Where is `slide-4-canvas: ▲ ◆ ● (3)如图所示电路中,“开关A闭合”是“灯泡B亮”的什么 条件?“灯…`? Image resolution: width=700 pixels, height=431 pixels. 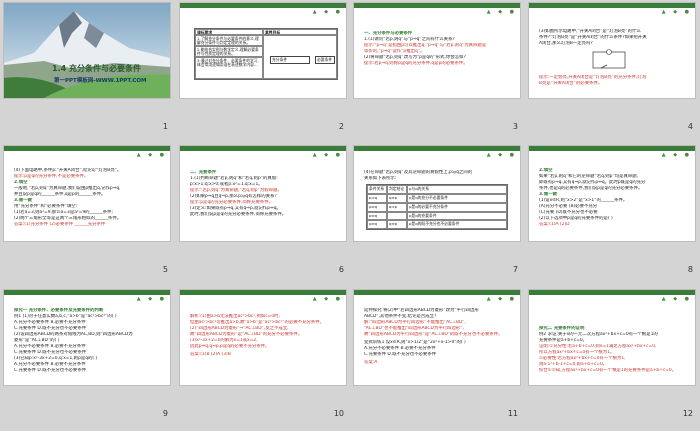 slide-4-canvas: ▲ ◆ ● (3)如图所示电路中,“开关A闭合”是“灯泡B亮”的什么 条件?“灯… is located at coordinates (612, 50).